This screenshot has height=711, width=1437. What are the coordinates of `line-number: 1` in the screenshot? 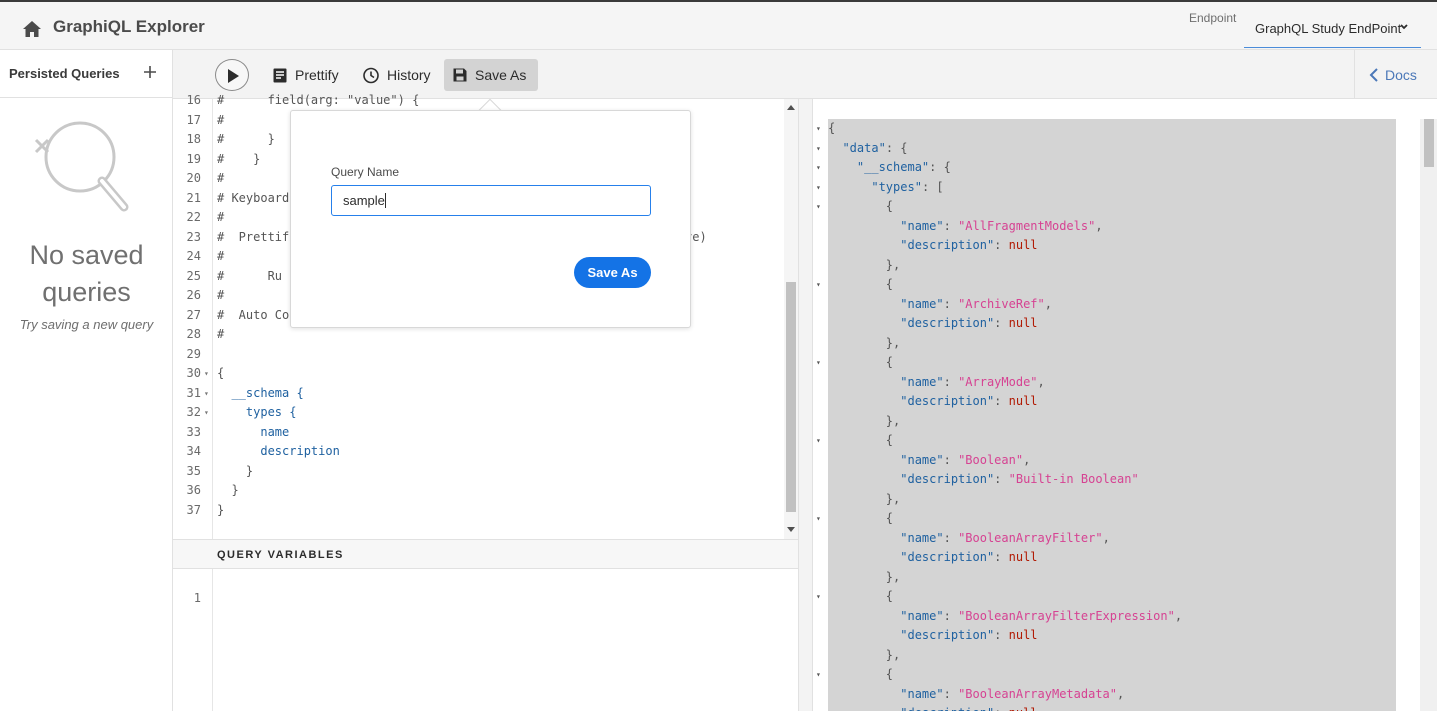 It's located at (197, 598).